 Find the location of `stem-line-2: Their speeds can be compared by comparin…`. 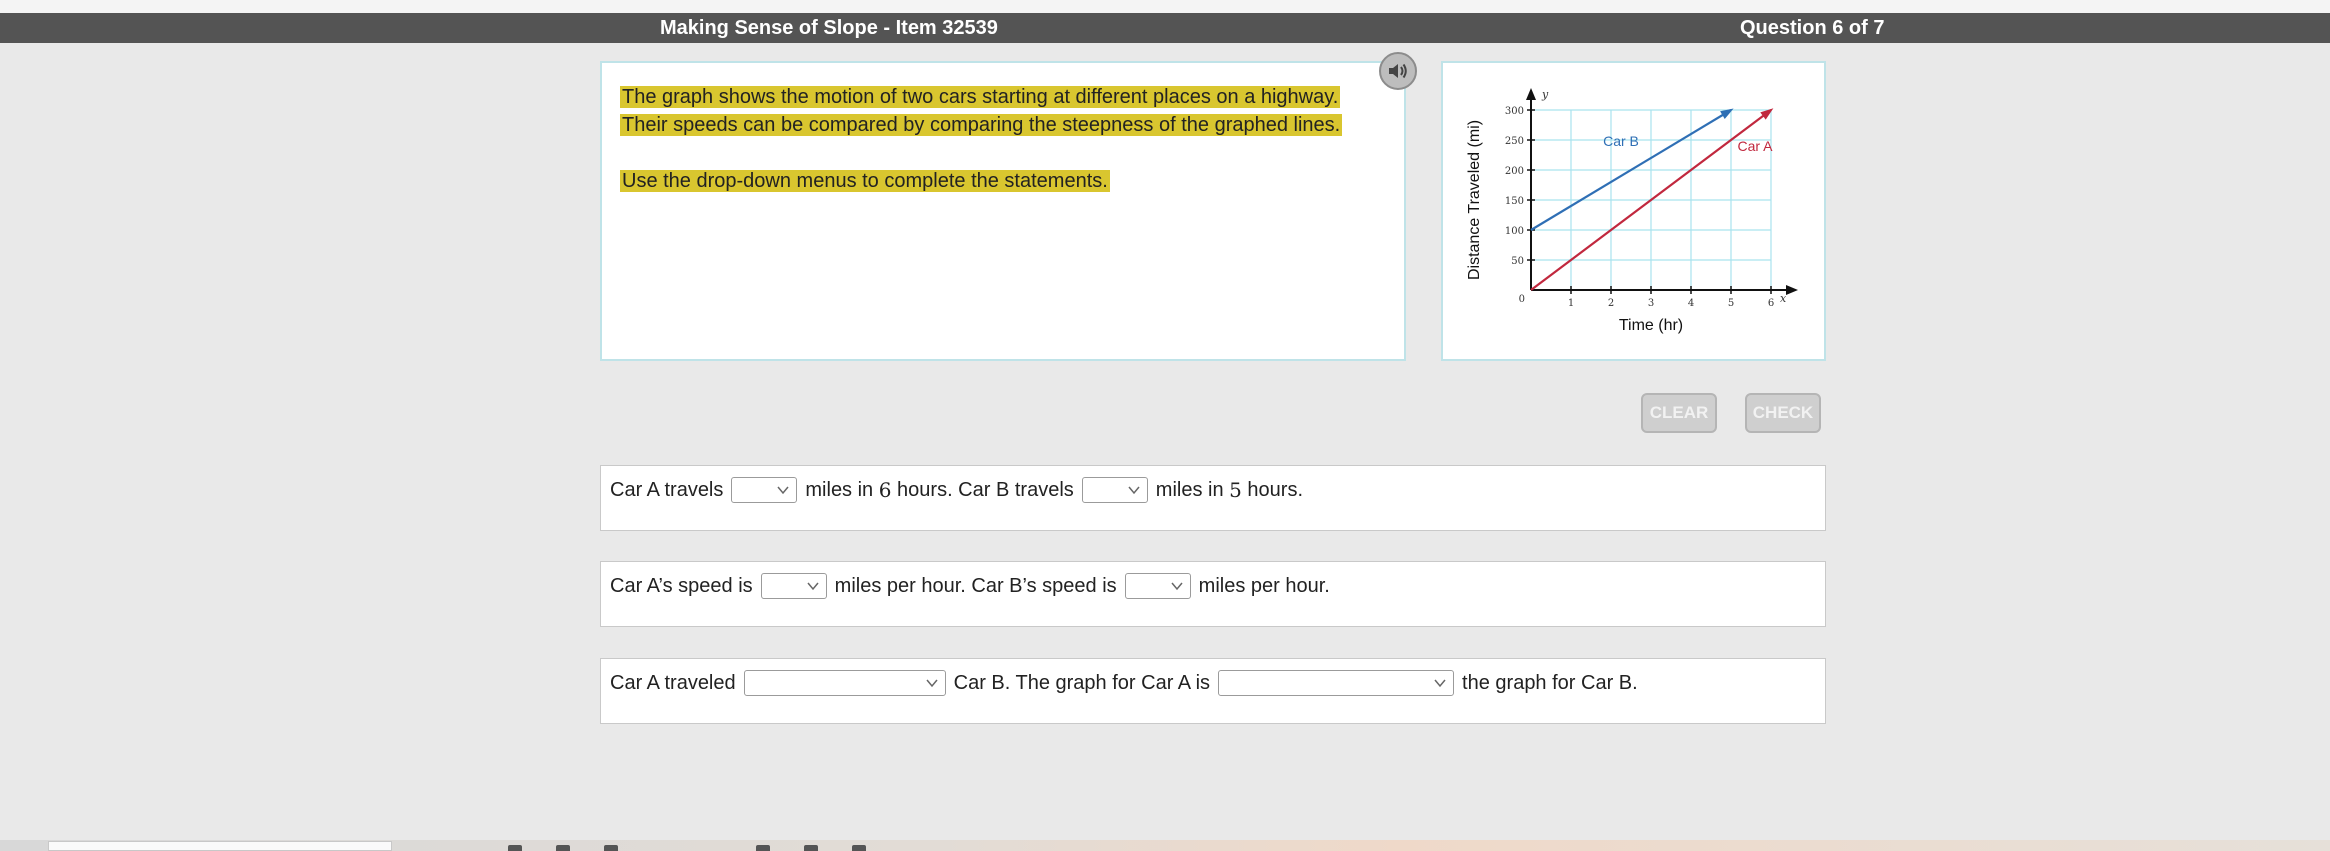

stem-line-2: Their speeds can be compared by comparin… is located at coordinates (981, 125).